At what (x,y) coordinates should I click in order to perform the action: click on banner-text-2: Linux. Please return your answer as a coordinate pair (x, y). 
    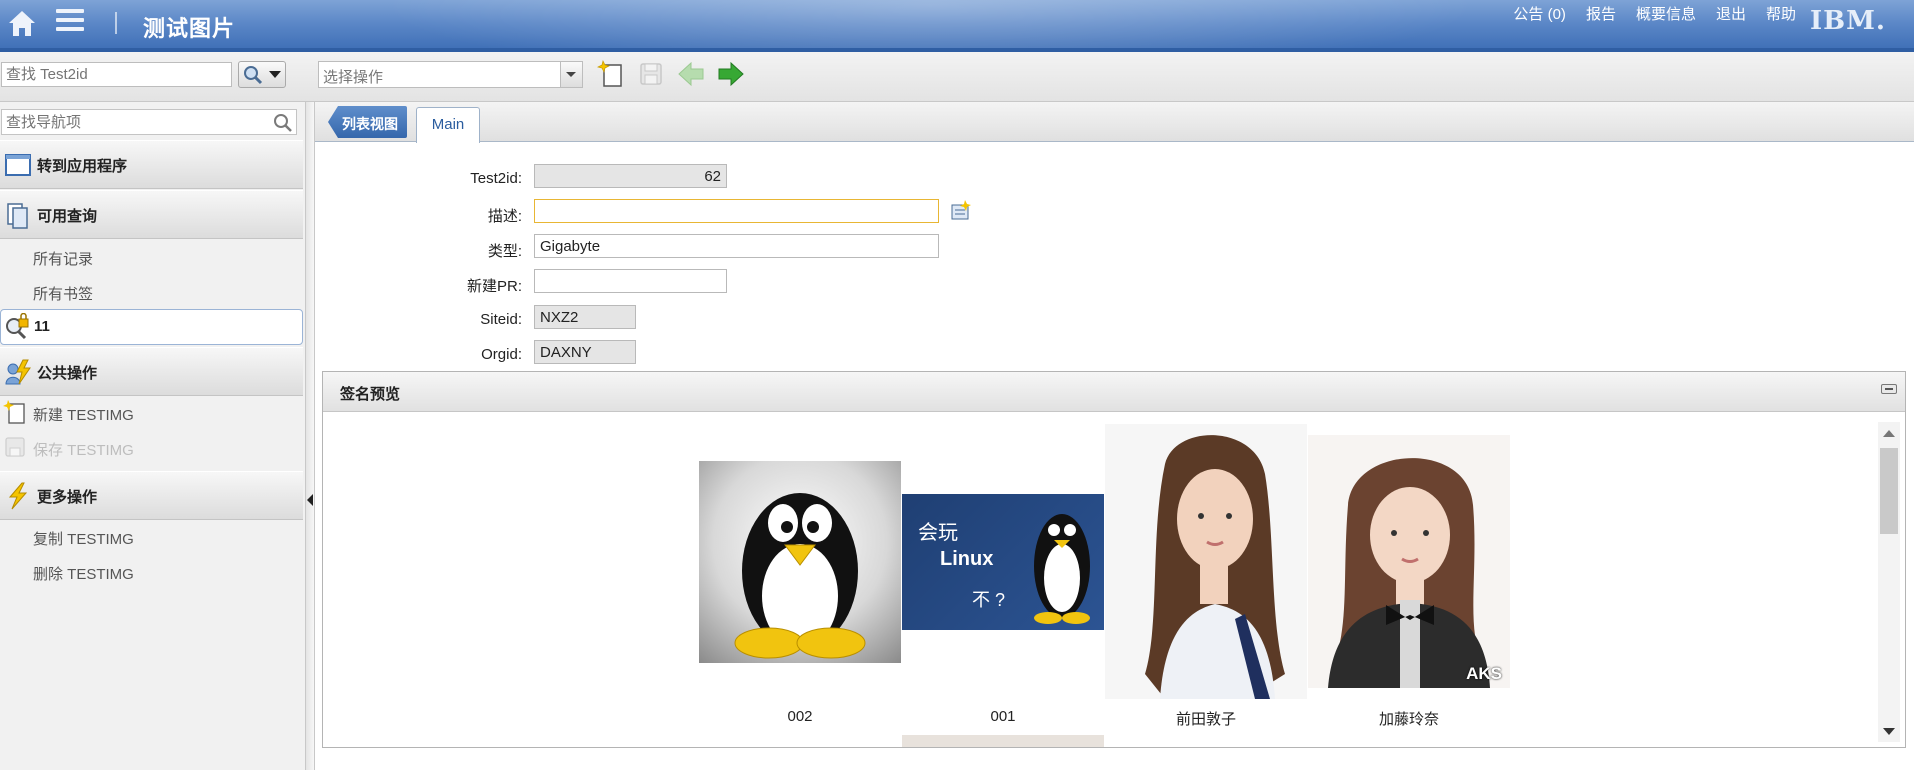
    Looking at the image, I should click on (967, 559).